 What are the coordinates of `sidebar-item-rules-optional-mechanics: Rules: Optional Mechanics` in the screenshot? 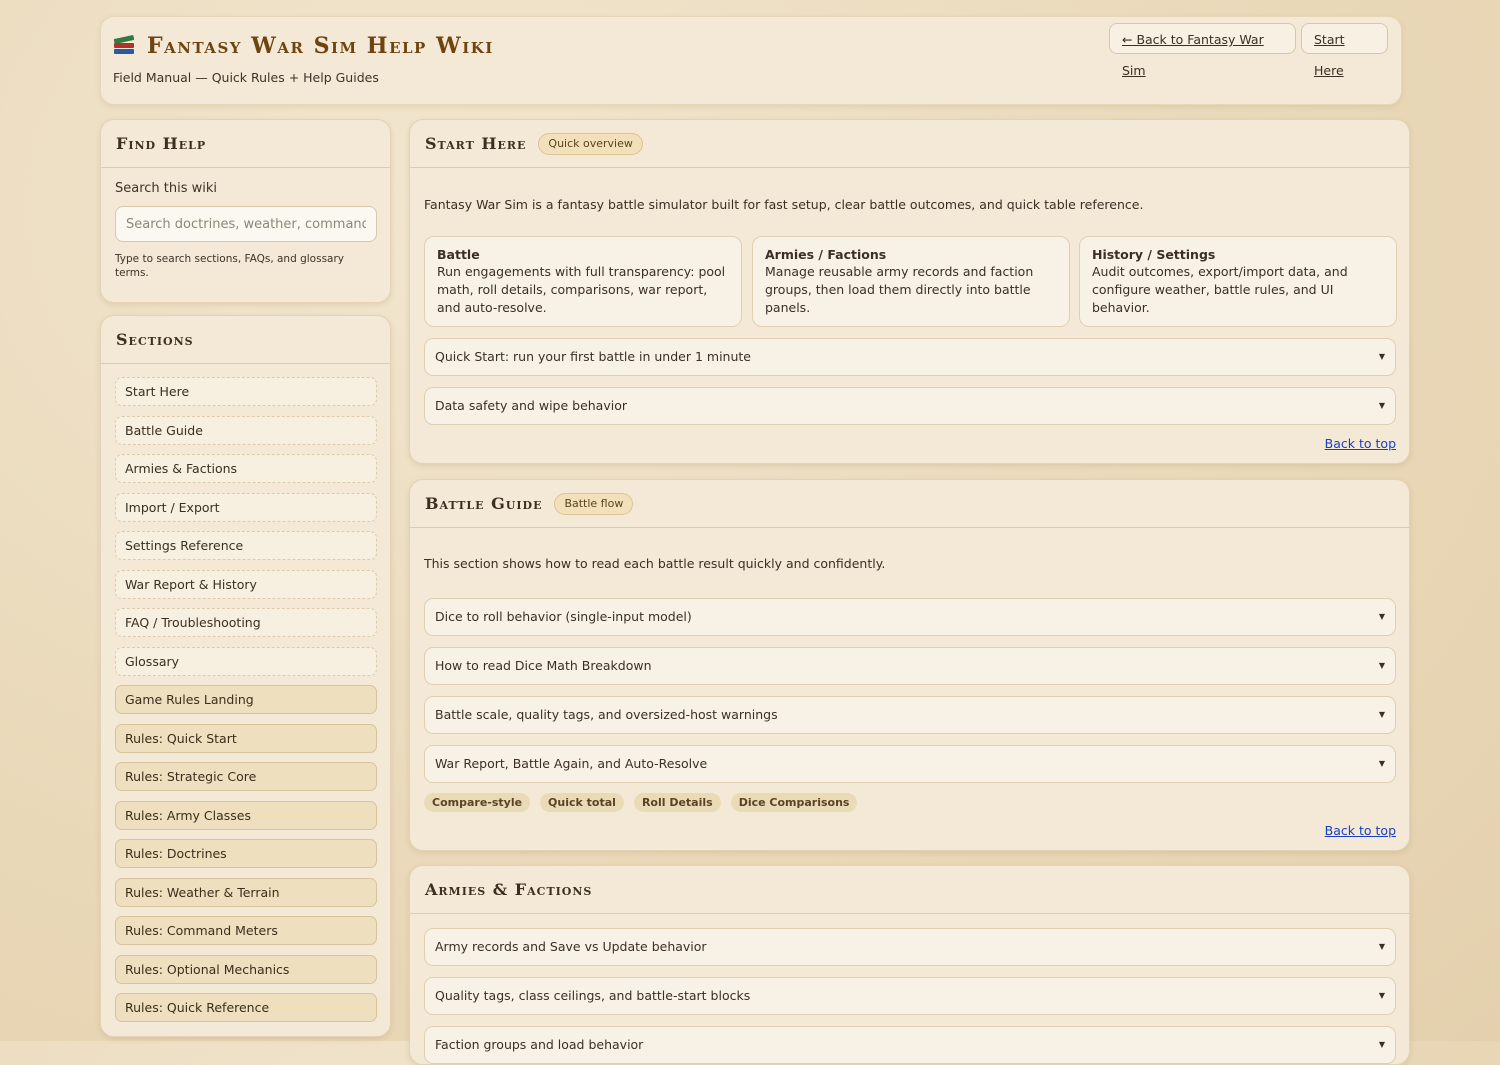 It's located at (246, 969).